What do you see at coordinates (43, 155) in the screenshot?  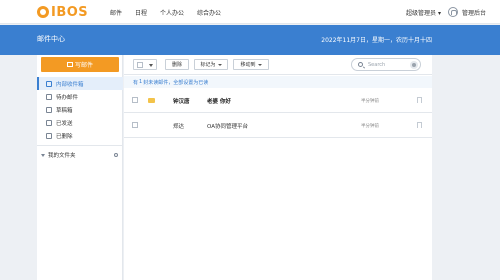 I see `caret-down-icon` at bounding box center [43, 155].